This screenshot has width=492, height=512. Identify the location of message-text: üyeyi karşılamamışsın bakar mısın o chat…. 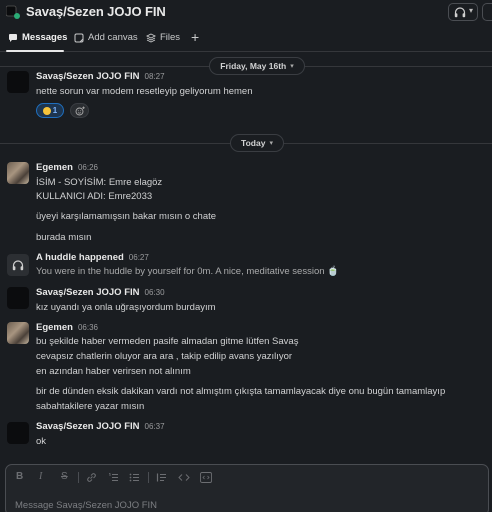
(126, 216).